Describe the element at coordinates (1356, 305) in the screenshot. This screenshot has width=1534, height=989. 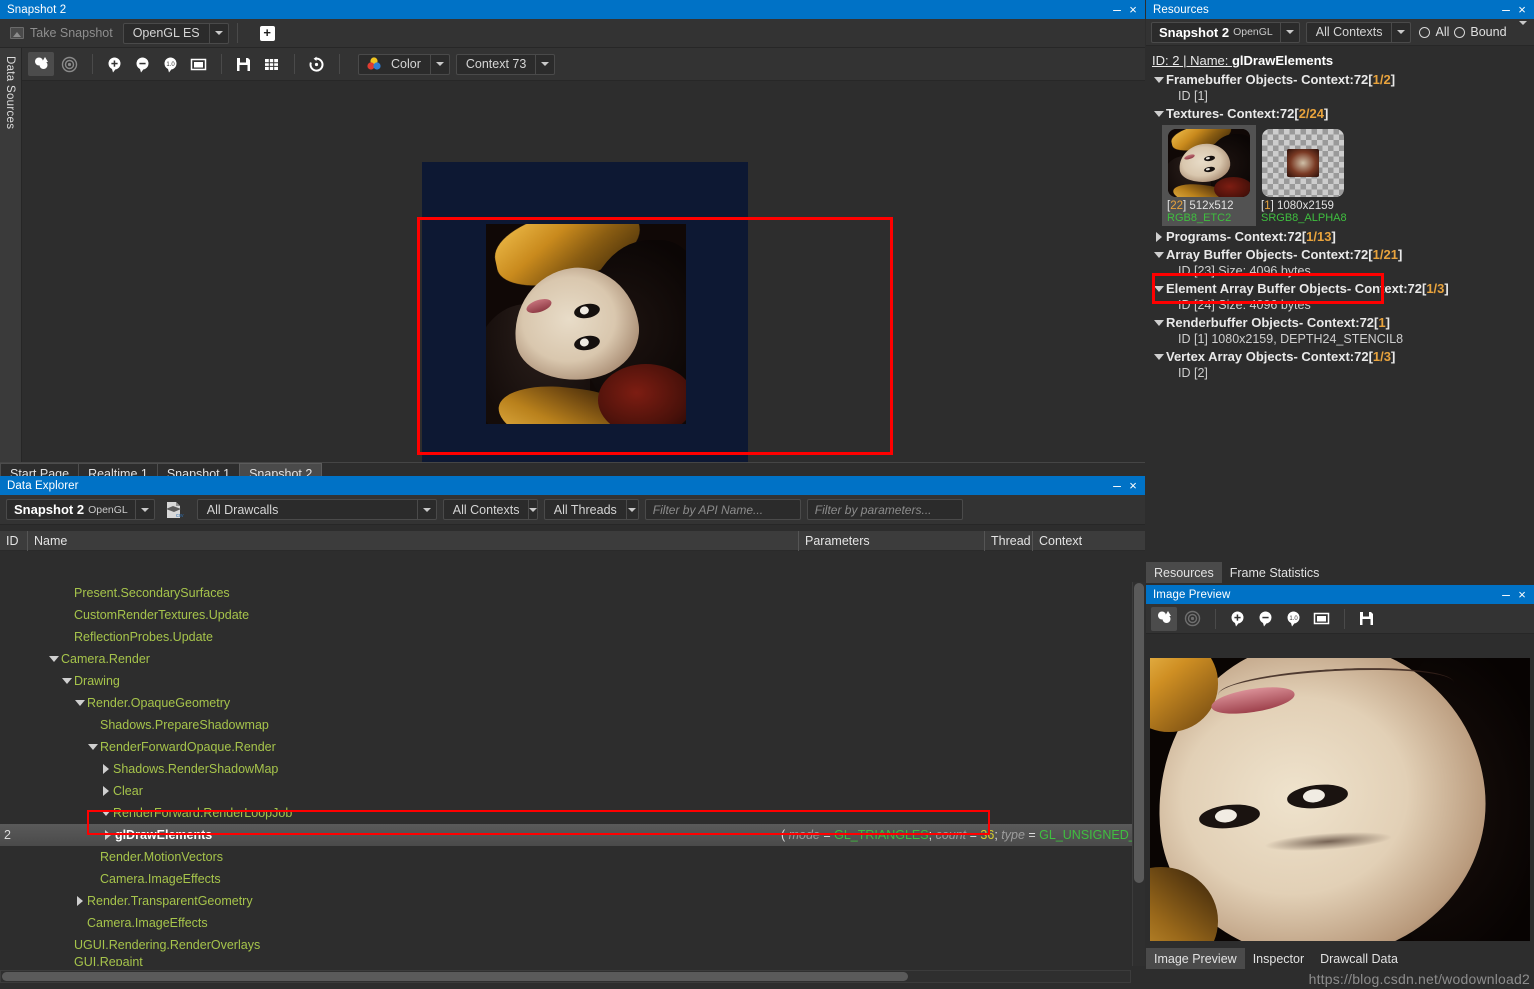
I see `resource-item: ID [24] Size: 4096 bytes` at that location.